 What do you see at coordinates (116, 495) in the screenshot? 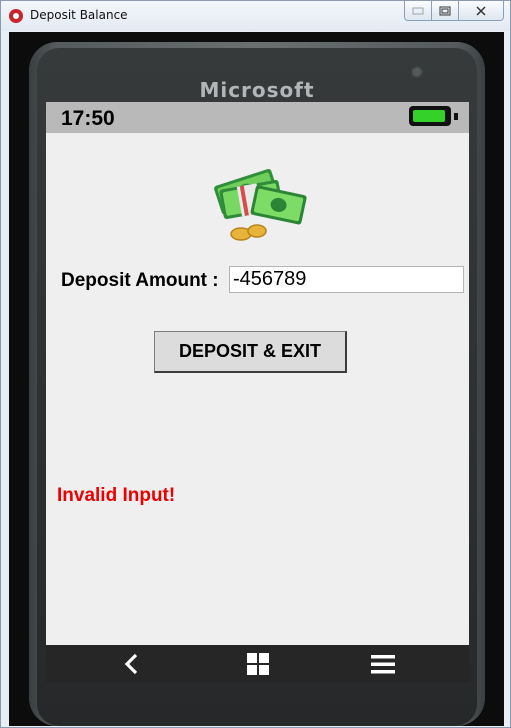
I see `error-message: Invalid Input!` at bounding box center [116, 495].